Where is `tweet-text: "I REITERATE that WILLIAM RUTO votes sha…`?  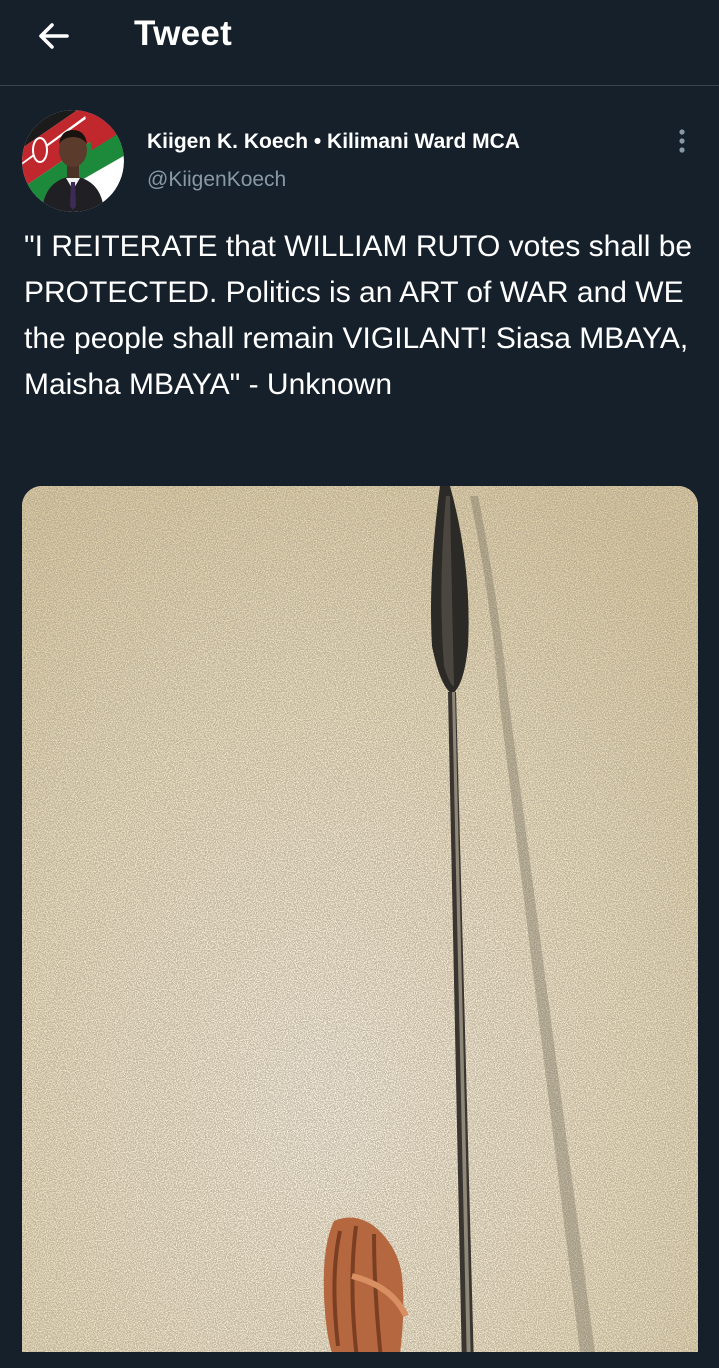
tweet-text: "I REITERATE that WILLIAM RUTO votes sha… is located at coordinates (358, 315).